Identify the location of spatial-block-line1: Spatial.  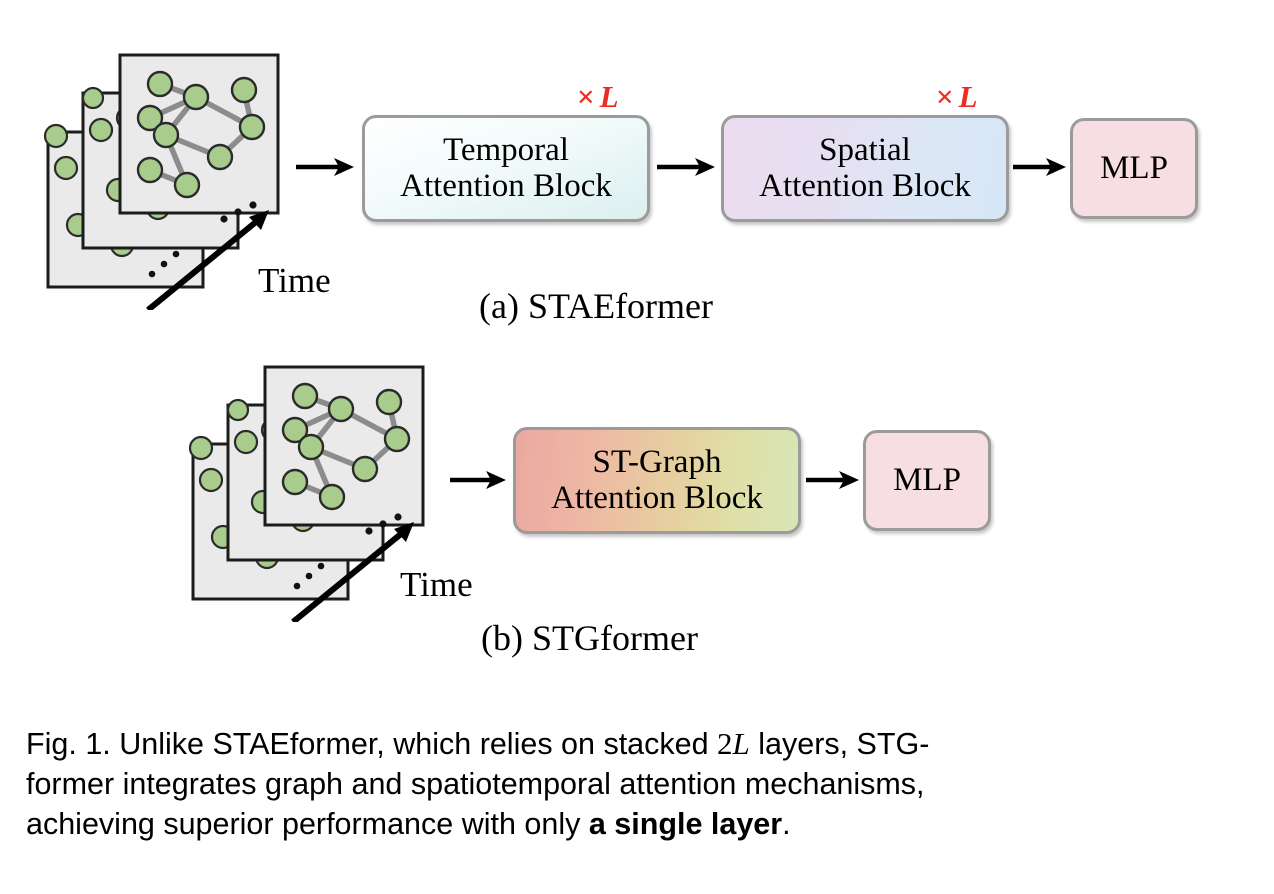
(865, 150).